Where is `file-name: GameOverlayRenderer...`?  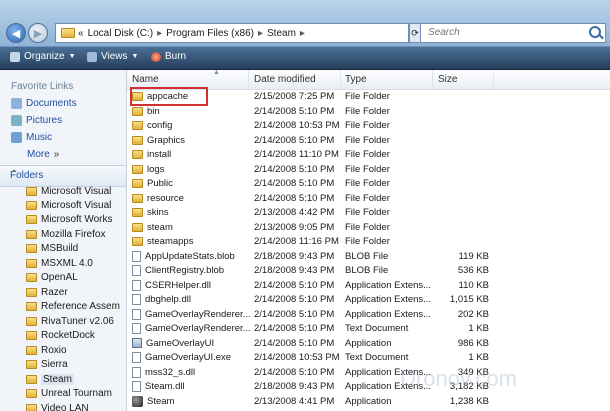 file-name: GameOverlayRenderer... is located at coordinates (198, 328).